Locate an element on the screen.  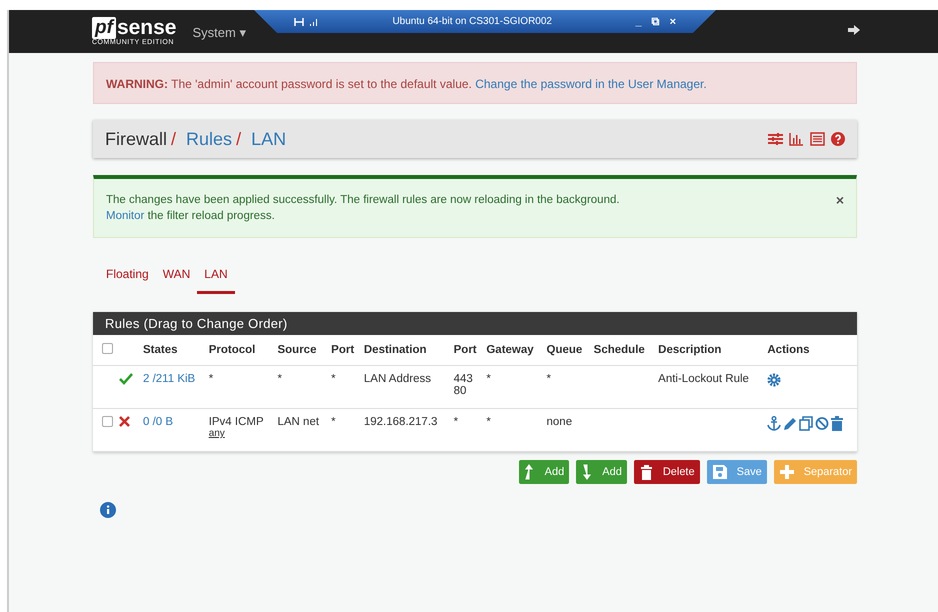
monitor-link: Monitor is located at coordinates (125, 216).